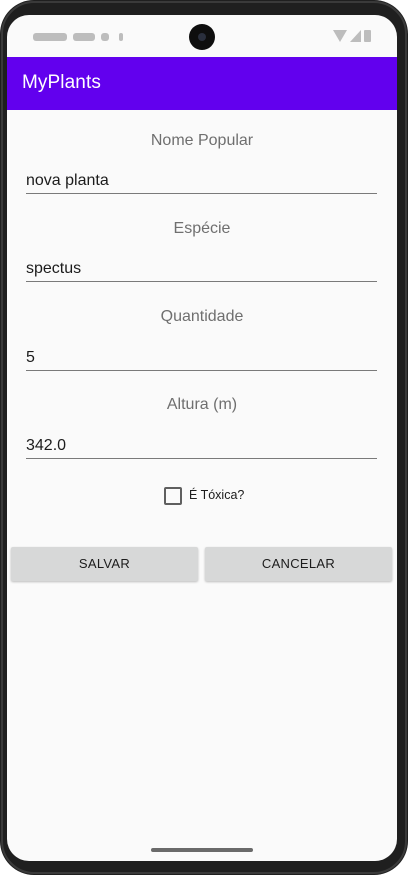 The image size is (408, 875). What do you see at coordinates (61, 82) in the screenshot?
I see `app-title: MyPlants` at bounding box center [61, 82].